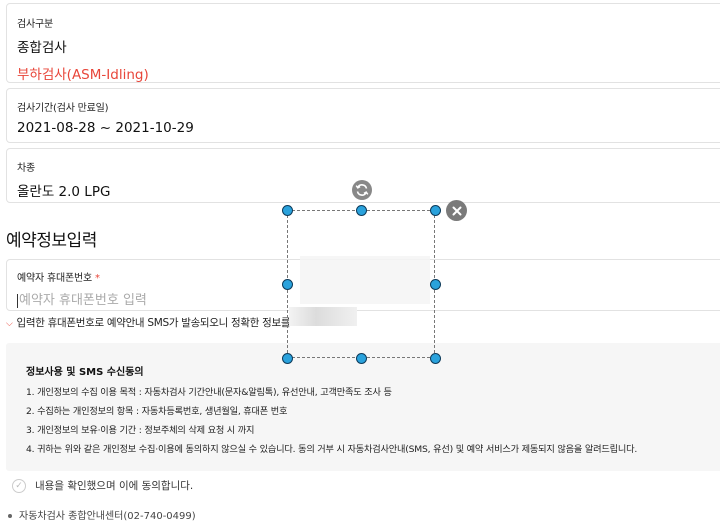 This screenshot has width=720, height=527. What do you see at coordinates (435, 210) in the screenshot?
I see `crop-handle-top-right` at bounding box center [435, 210].